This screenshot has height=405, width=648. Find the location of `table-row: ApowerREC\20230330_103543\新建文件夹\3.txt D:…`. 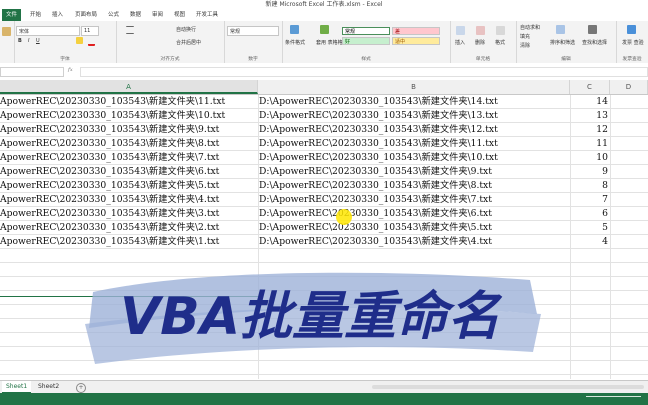

table-row: ApowerREC\20230330_103543\新建文件夹\3.txt D:… is located at coordinates (324, 214).